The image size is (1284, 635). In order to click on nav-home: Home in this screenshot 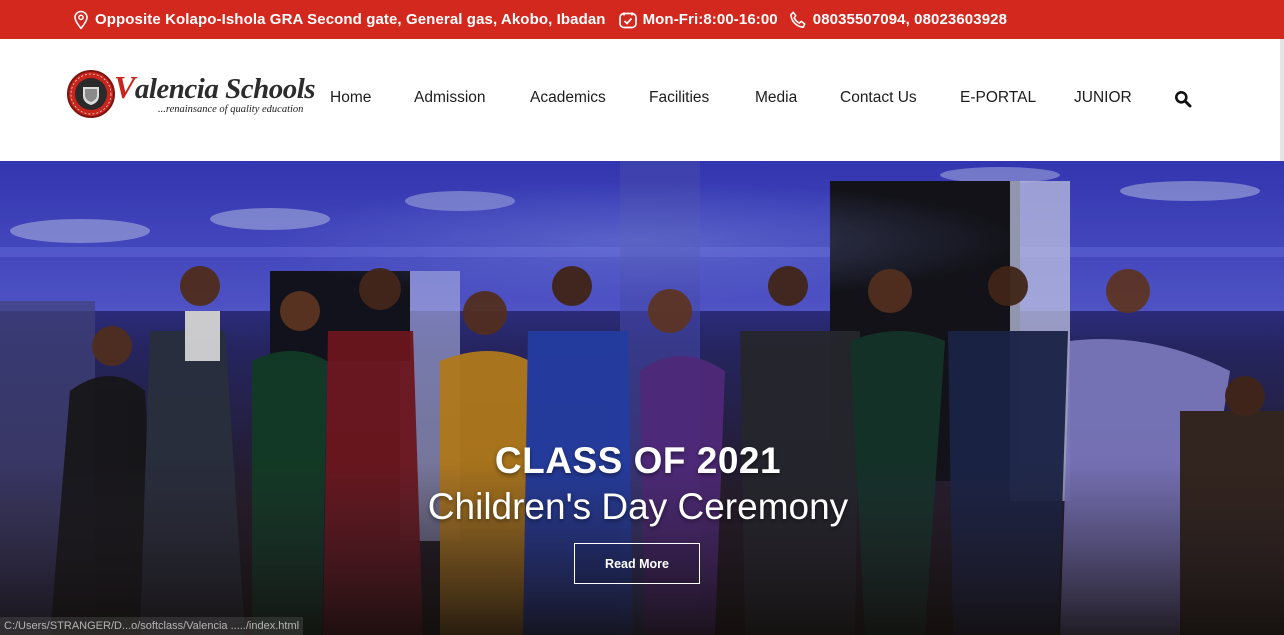, I will do `click(350, 98)`.